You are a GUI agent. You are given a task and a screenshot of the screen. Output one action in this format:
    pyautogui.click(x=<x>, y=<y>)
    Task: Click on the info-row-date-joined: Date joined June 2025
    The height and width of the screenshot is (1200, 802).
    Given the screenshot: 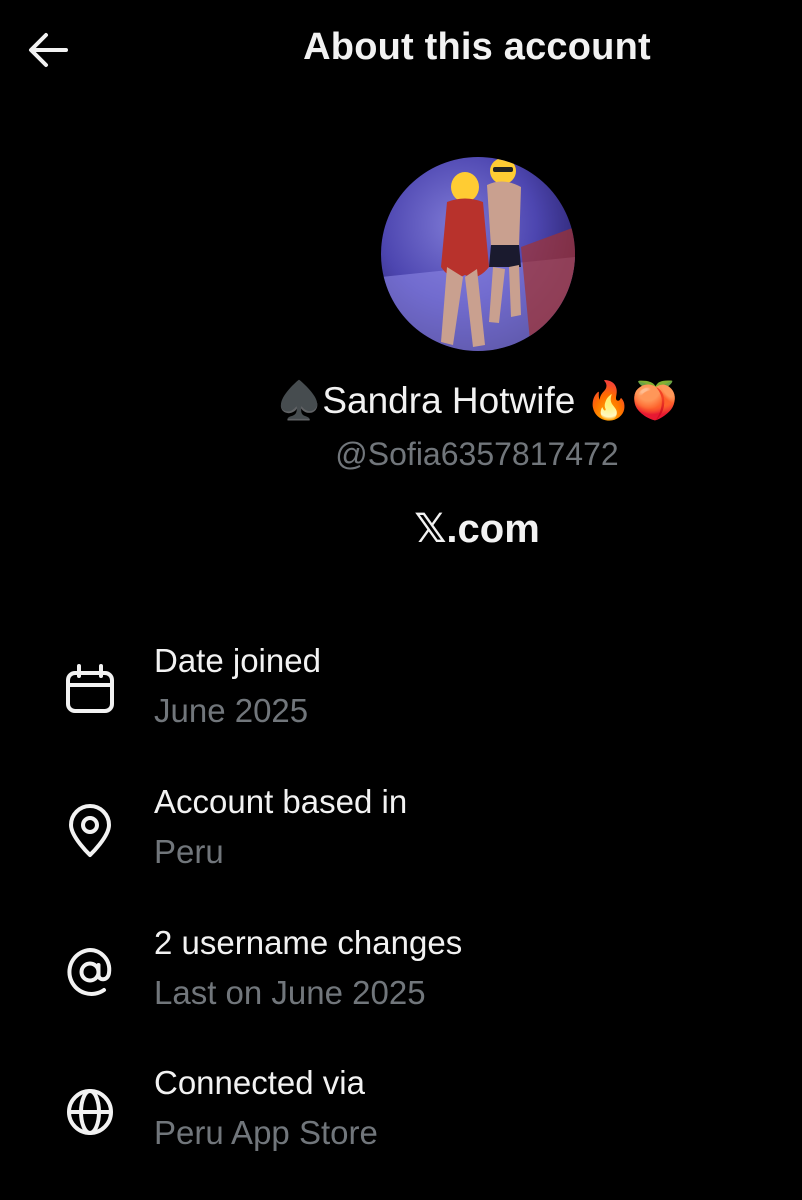 What is the action you would take?
    pyautogui.click(x=401, y=692)
    